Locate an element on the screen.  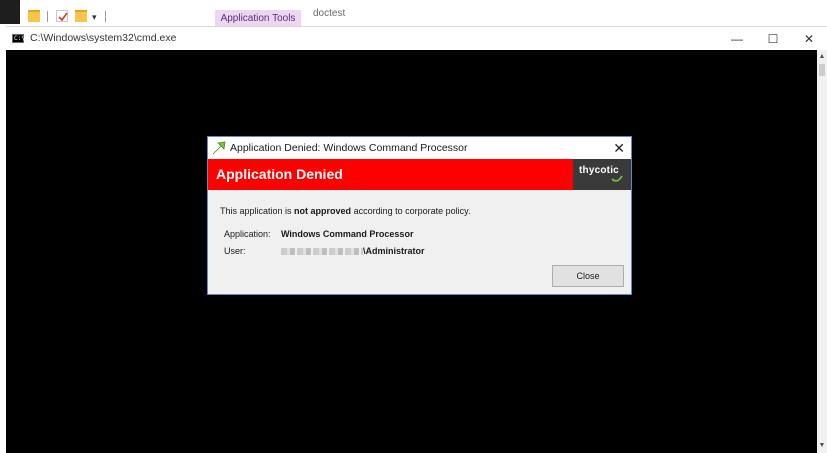
banner-title: Application Denied is located at coordinates (279, 174).